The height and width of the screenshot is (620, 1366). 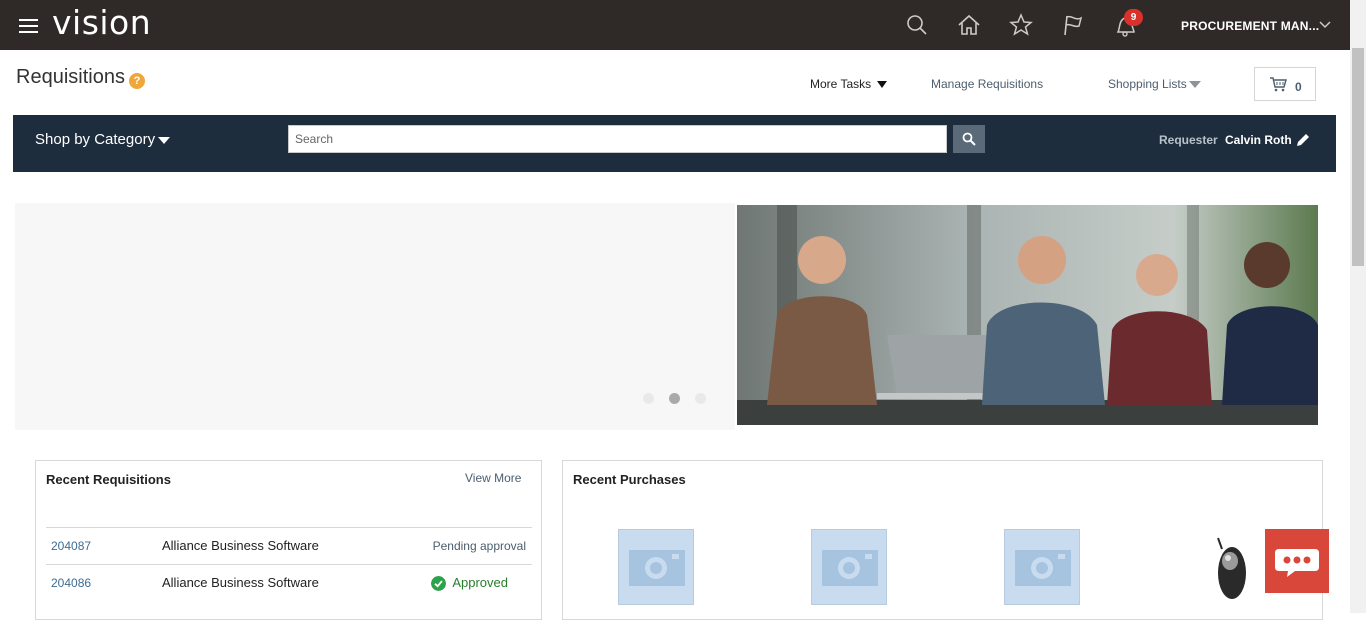 I want to click on cart-icon, so click(x=1278, y=84).